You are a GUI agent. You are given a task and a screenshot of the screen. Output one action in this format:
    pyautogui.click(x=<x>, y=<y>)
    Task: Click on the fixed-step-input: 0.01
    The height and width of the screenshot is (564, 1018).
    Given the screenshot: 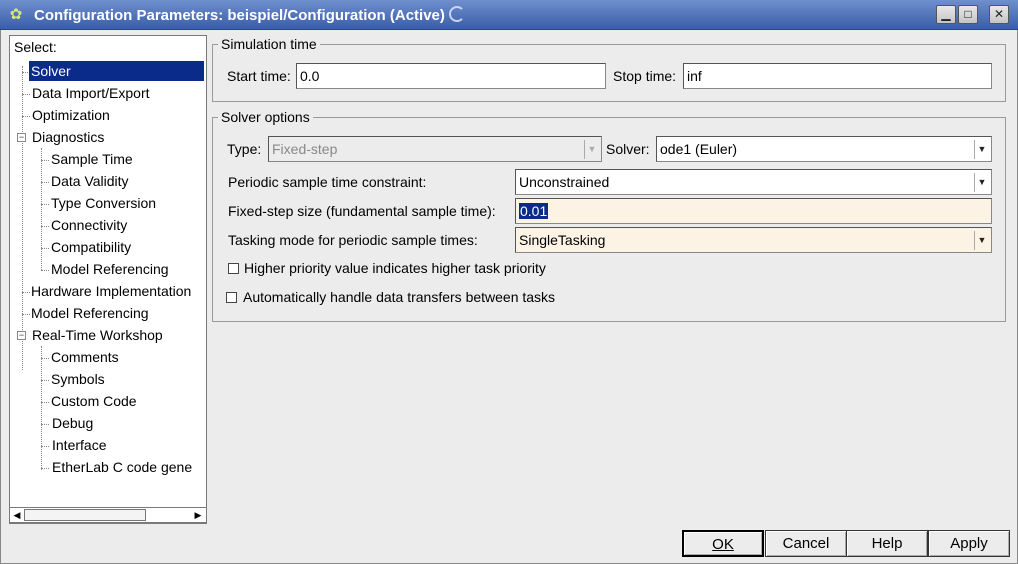 What is the action you would take?
    pyautogui.click(x=753, y=211)
    